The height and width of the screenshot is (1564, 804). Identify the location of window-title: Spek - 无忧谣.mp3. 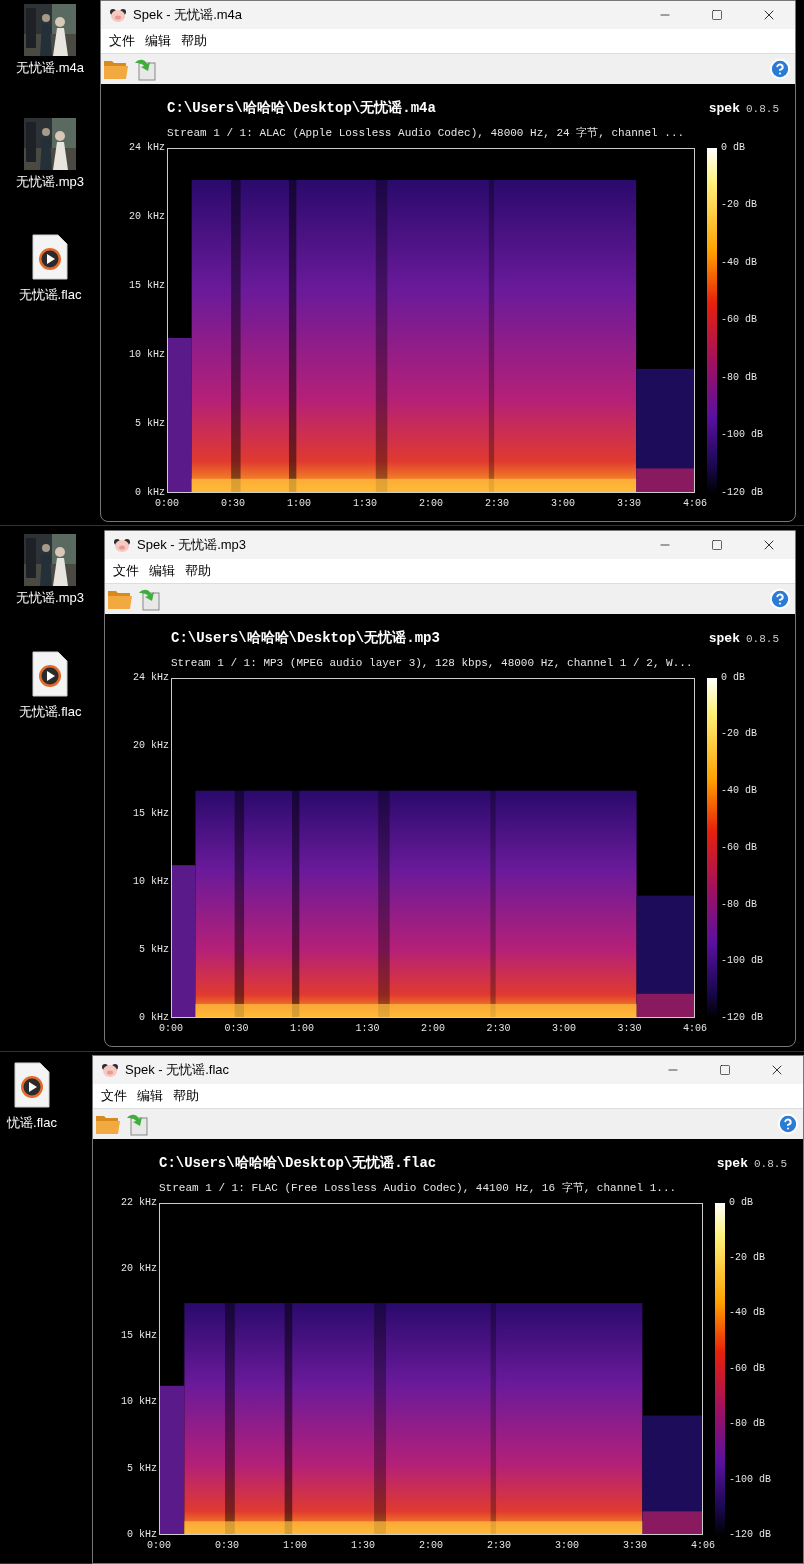
(192, 545).